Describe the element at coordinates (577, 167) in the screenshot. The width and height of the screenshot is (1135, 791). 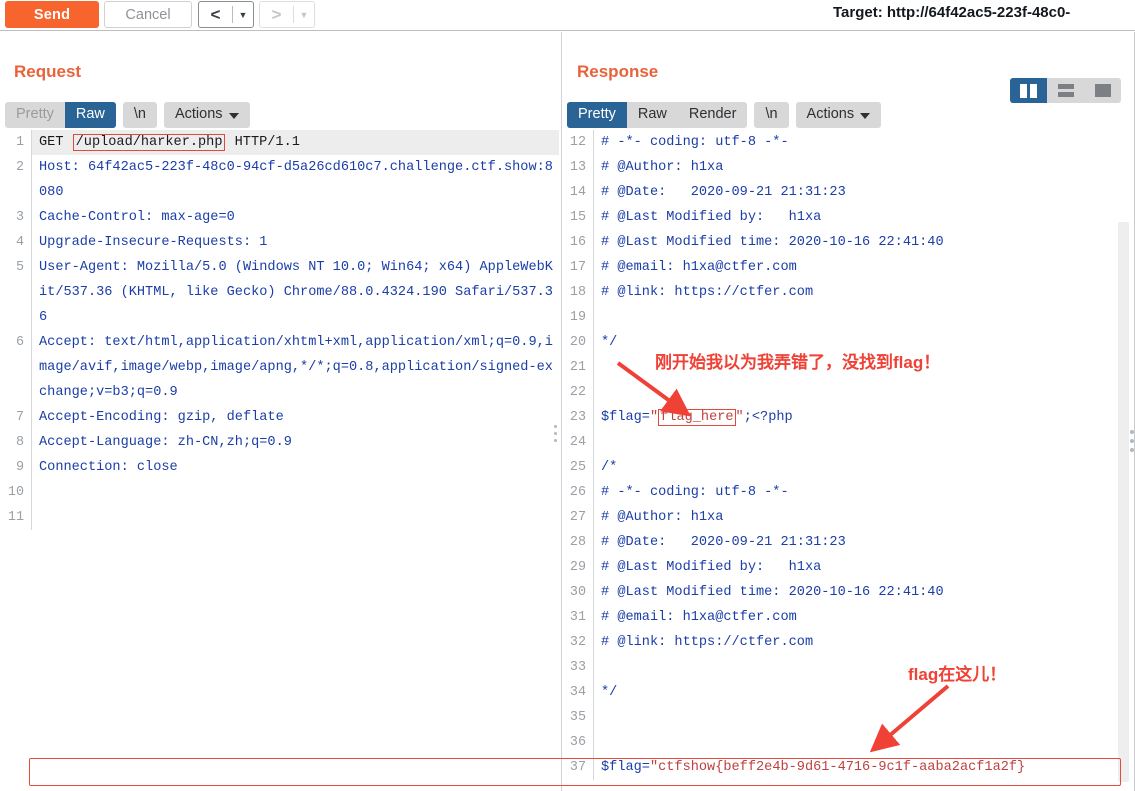
I see `line-number: 13` at that location.